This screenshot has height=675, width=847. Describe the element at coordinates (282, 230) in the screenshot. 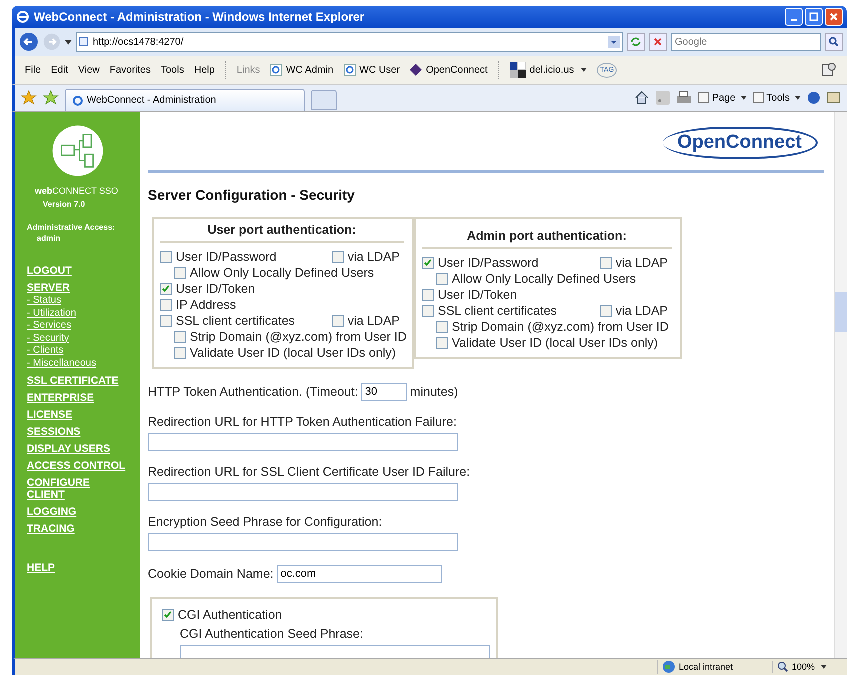

I see `panel-title: User port authentication:` at that location.